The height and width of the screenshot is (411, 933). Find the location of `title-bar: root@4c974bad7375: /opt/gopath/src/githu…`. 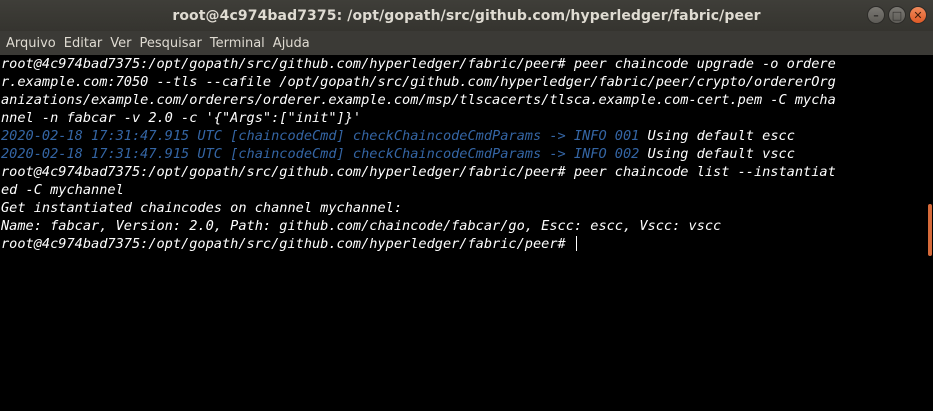

title-bar: root@4c974bad7375: /opt/gopath/src/githu… is located at coordinates (466, 15).